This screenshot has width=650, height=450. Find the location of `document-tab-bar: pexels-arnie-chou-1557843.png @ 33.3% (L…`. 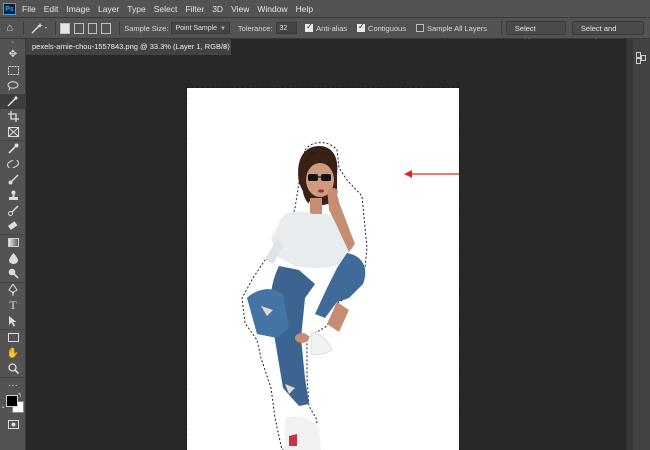

document-tab-bar: pexels-arnie-chou-1557843.png @ 33.3% (L… is located at coordinates (326, 47).